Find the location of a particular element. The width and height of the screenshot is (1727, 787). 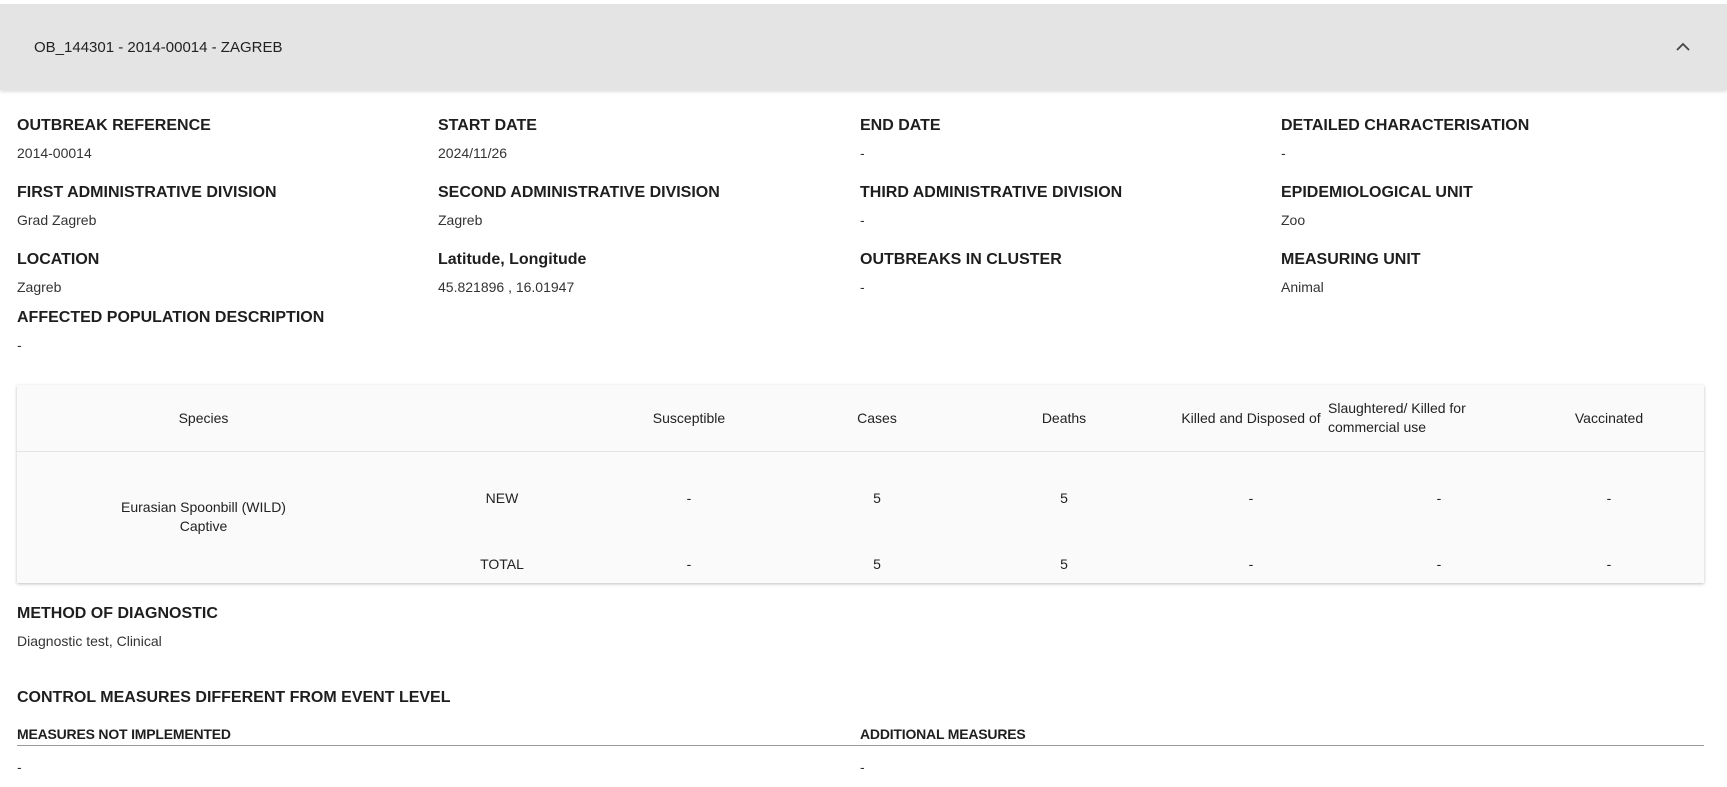

field-label: LOCATION is located at coordinates (58, 259).